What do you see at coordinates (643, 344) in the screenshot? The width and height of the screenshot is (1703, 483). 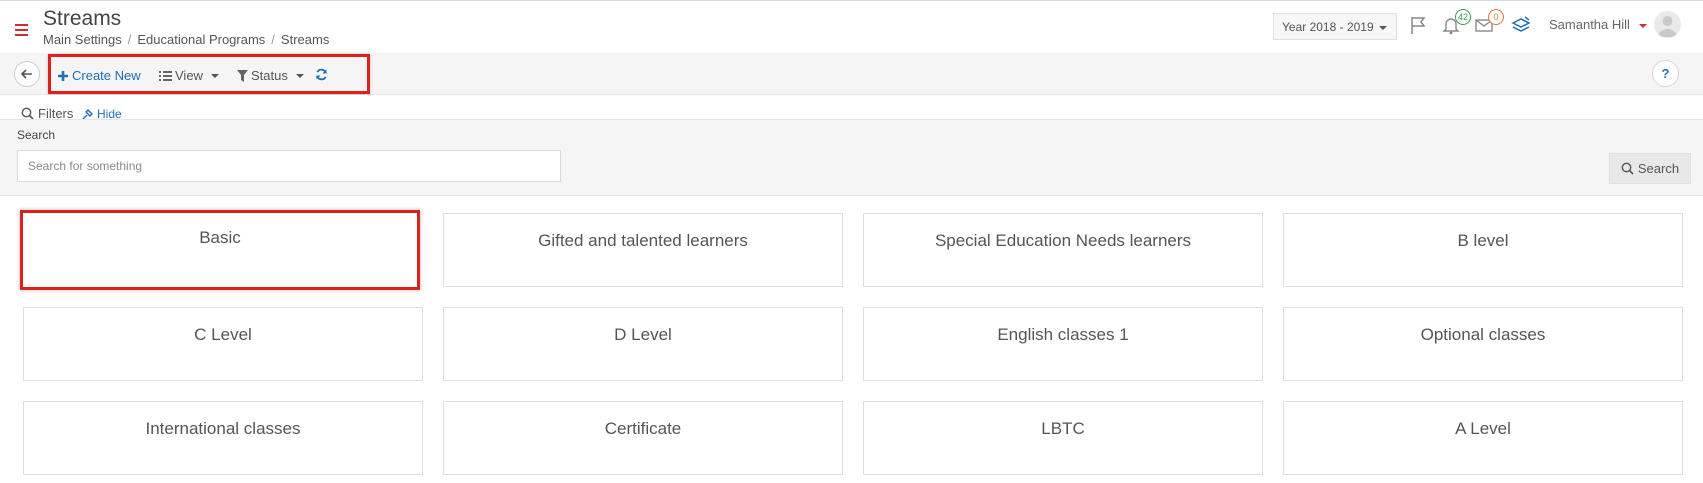 I see `stream-card: D Level` at bounding box center [643, 344].